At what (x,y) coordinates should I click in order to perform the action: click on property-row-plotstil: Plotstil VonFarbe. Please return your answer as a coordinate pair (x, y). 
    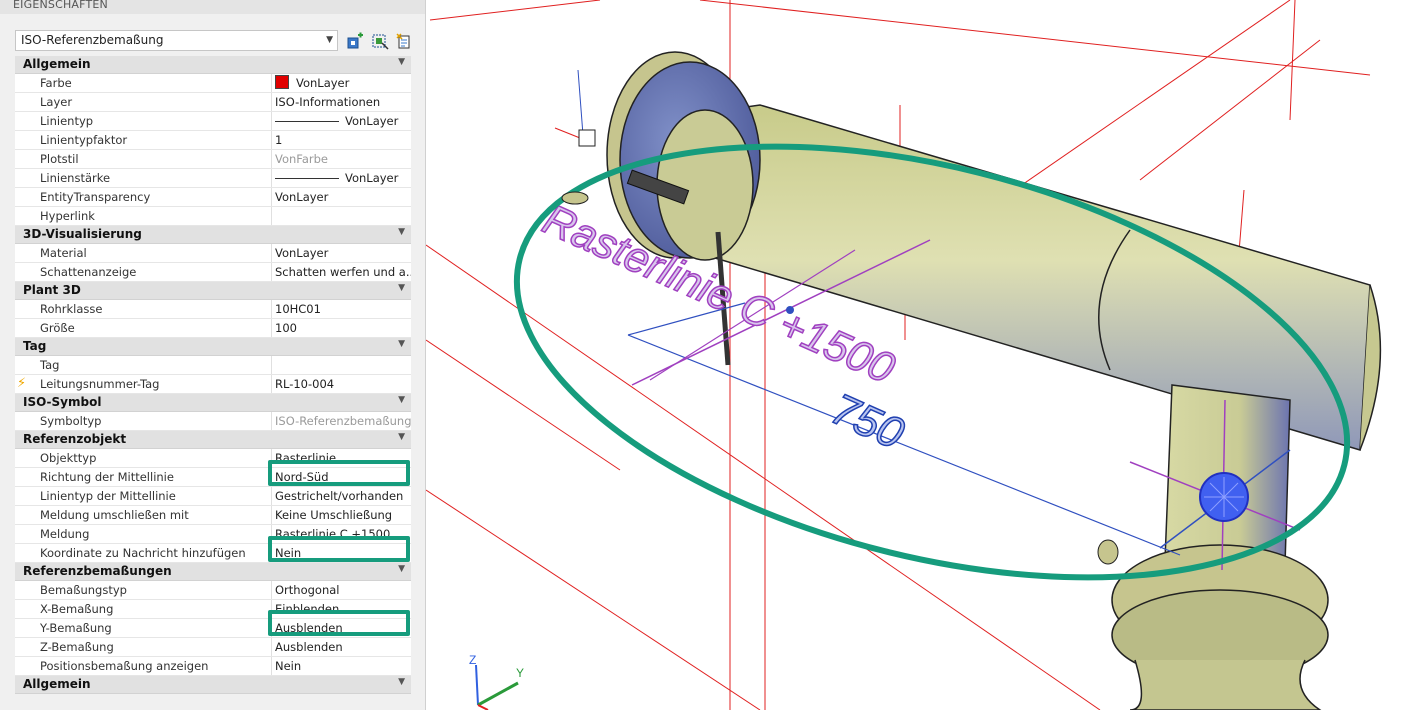
    Looking at the image, I should click on (213, 159).